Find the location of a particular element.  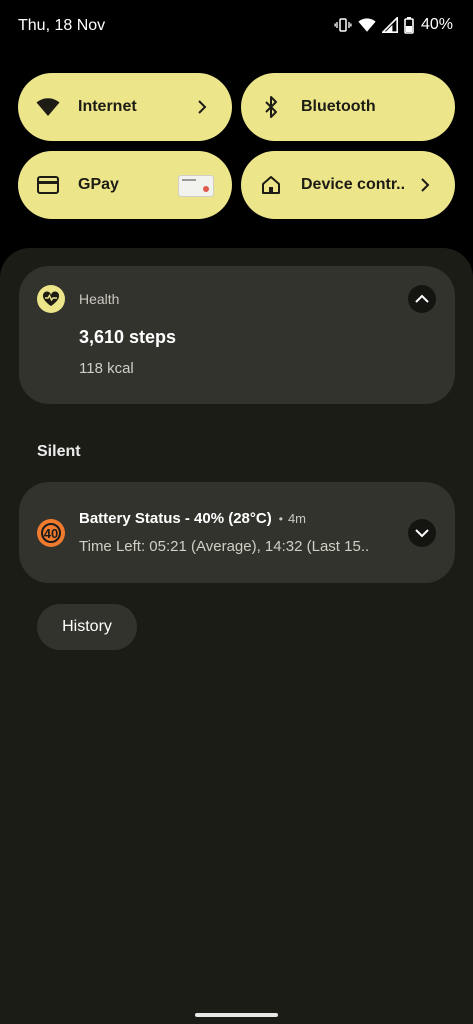

tile-device-controls: Device contr.. is located at coordinates (348, 185).